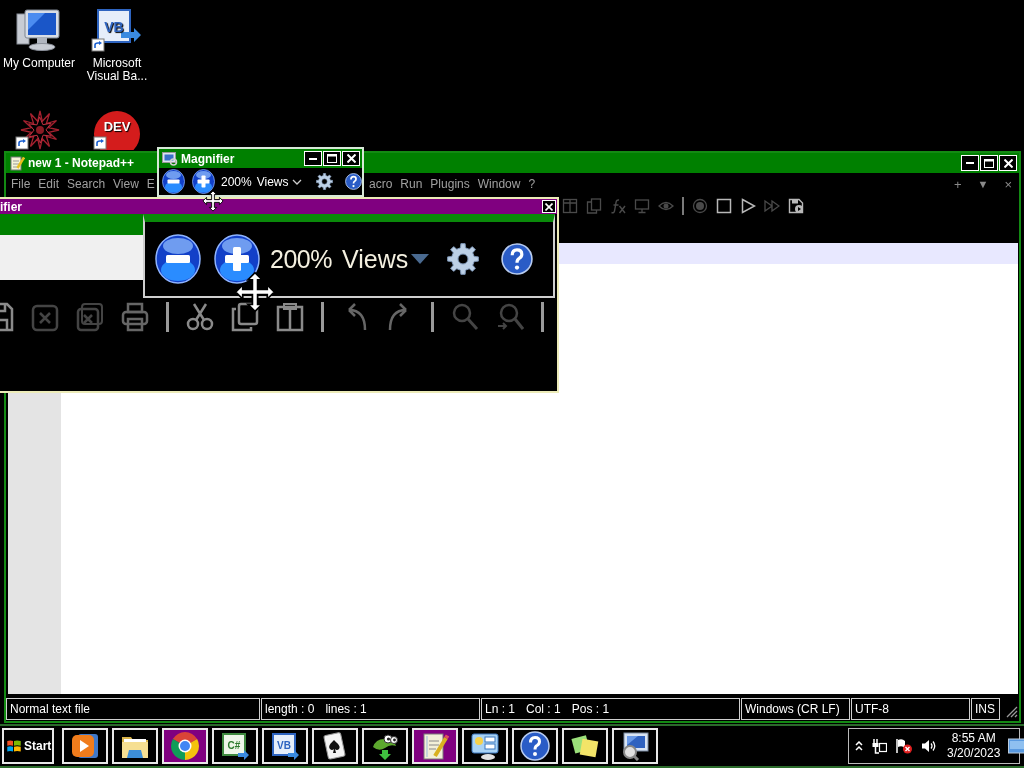  What do you see at coordinates (290, 709) in the screenshot?
I see `status-text: length : 0` at bounding box center [290, 709].